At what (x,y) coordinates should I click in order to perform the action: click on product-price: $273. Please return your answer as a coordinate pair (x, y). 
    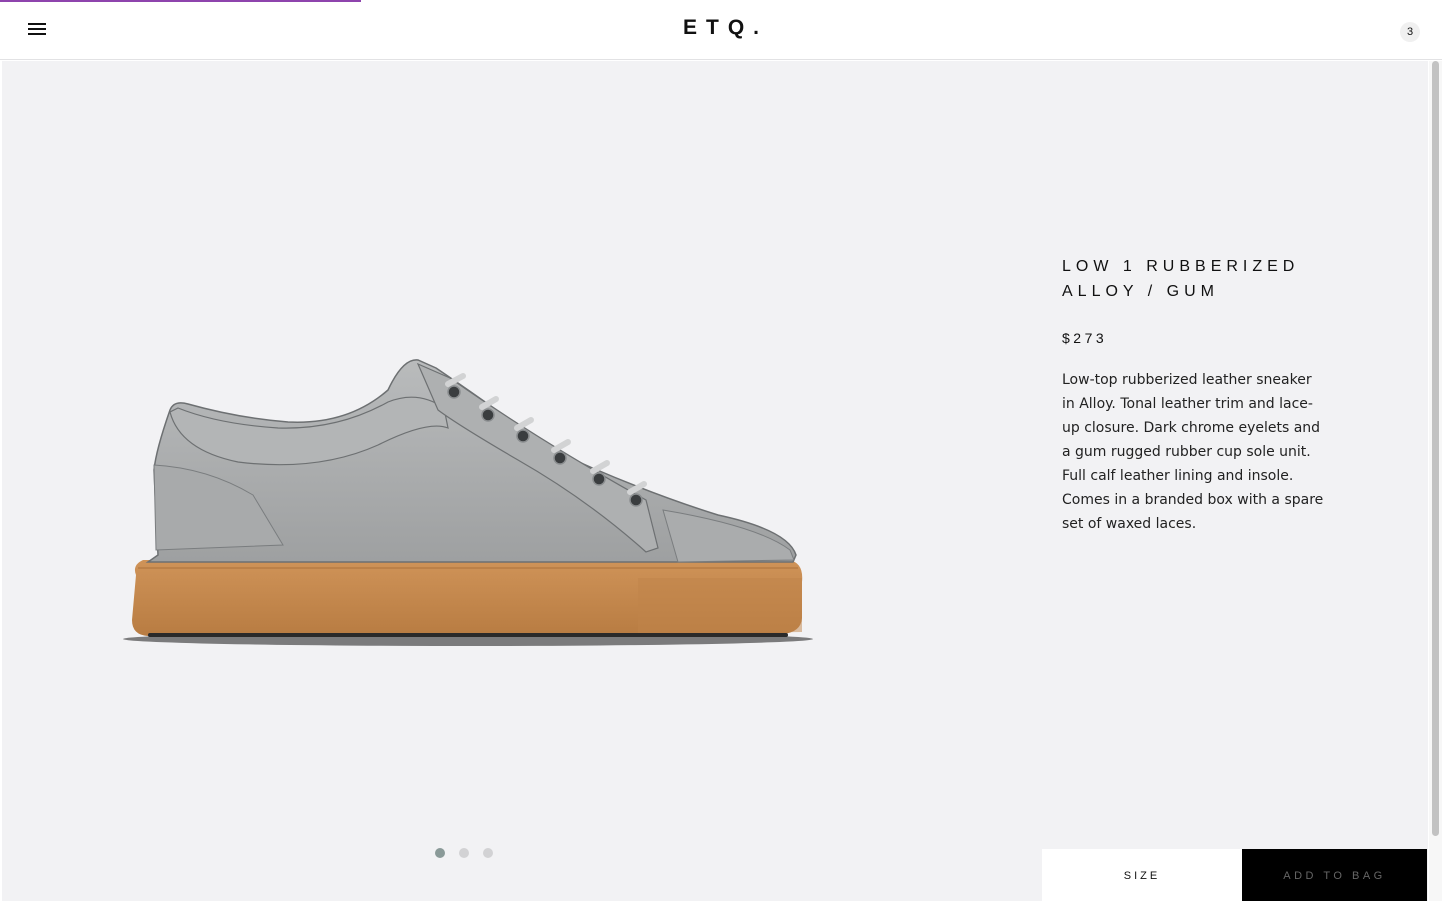
    Looking at the image, I should click on (1085, 338).